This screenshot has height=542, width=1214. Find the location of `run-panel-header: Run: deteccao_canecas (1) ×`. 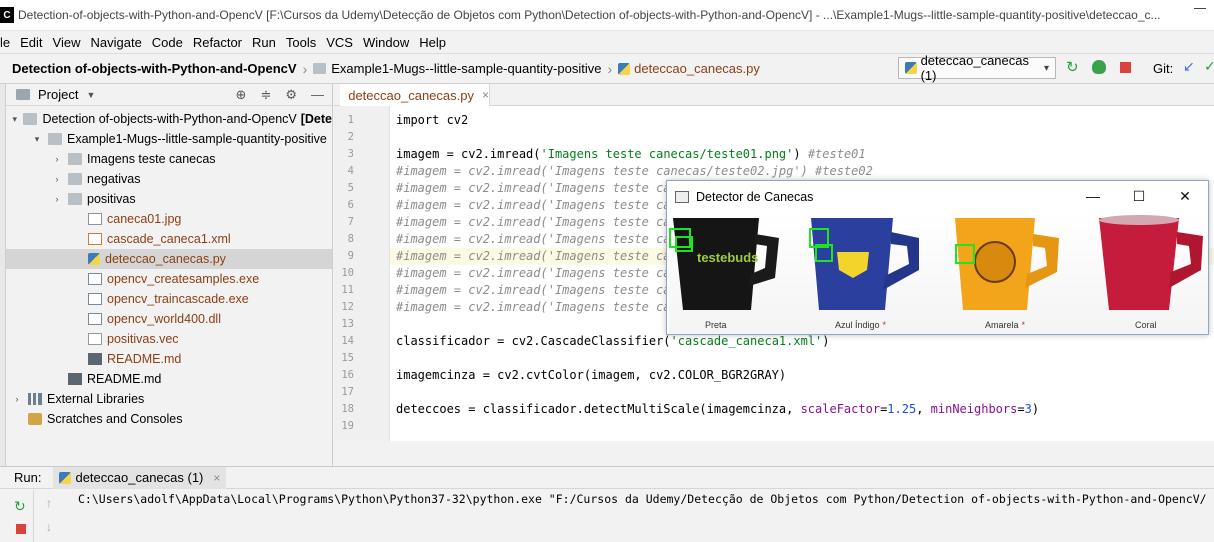

run-panel-header: Run: deteccao_canecas (1) × is located at coordinates (607, 478).